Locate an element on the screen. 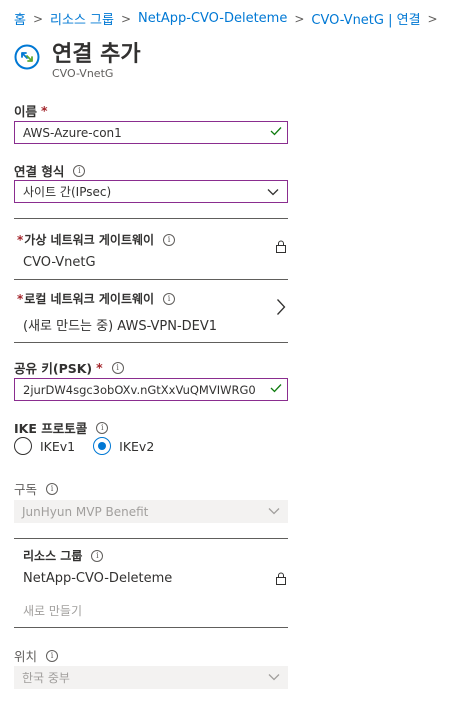 The width and height of the screenshot is (467, 728). virtual-gateway-label: * 가상 네트워크 게이트웨이 i is located at coordinates (96, 239).